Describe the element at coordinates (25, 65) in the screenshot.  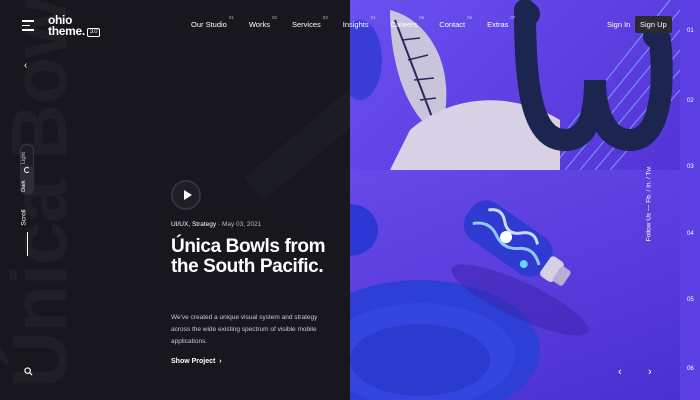
I see `chevron-left-icon: ‹` at that location.